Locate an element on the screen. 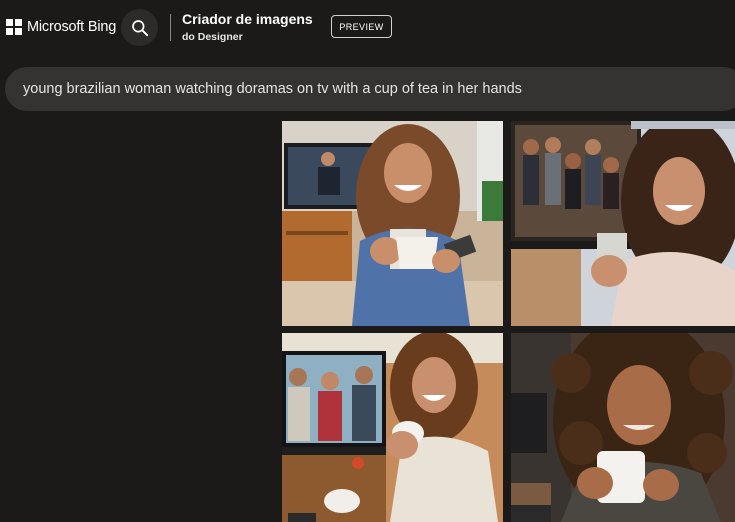 Image resolution: width=735 pixels, height=522 pixels. header-divider is located at coordinates (170, 27).